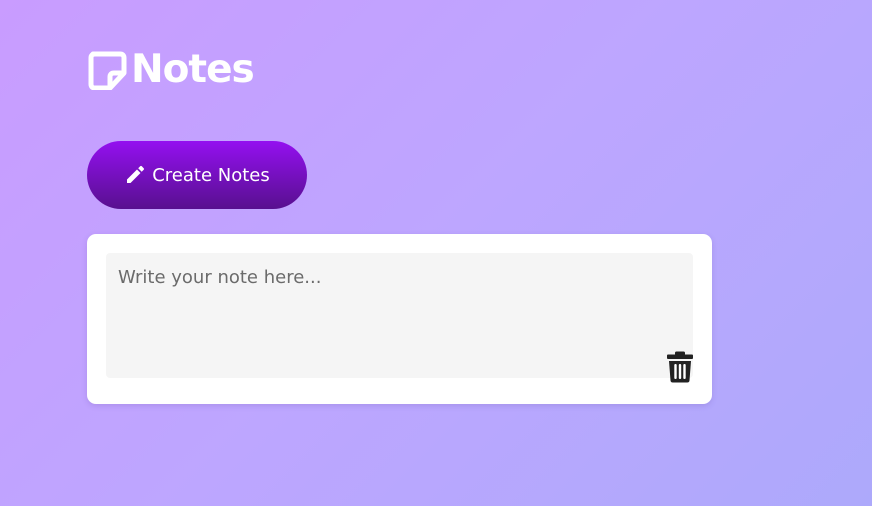  What do you see at coordinates (107, 70) in the screenshot?
I see `sticky-note-icon` at bounding box center [107, 70].